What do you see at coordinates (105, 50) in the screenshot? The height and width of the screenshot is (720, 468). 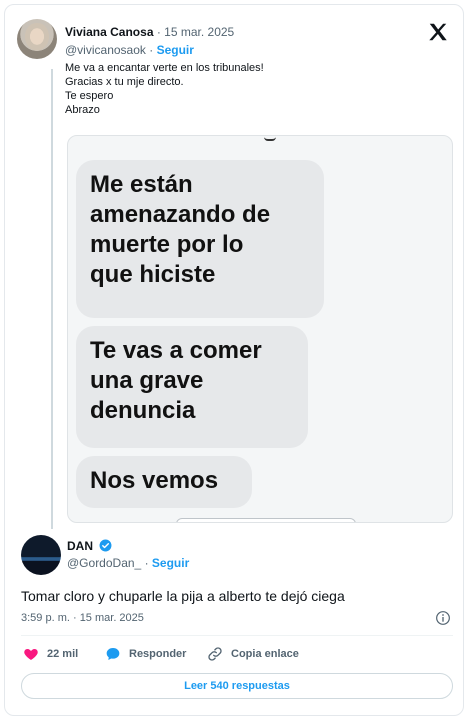 I see `author-handle: @vivicanosaok` at bounding box center [105, 50].